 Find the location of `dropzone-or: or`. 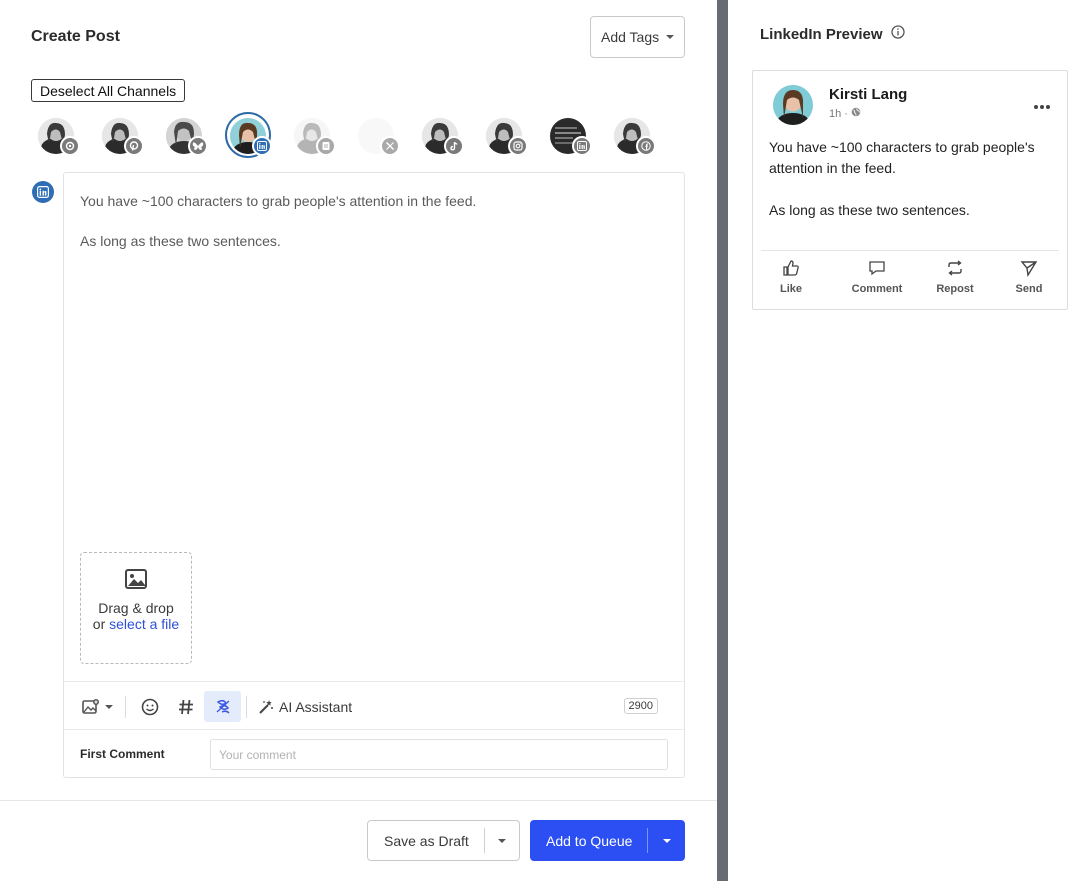

dropzone-or: or is located at coordinates (101, 624).